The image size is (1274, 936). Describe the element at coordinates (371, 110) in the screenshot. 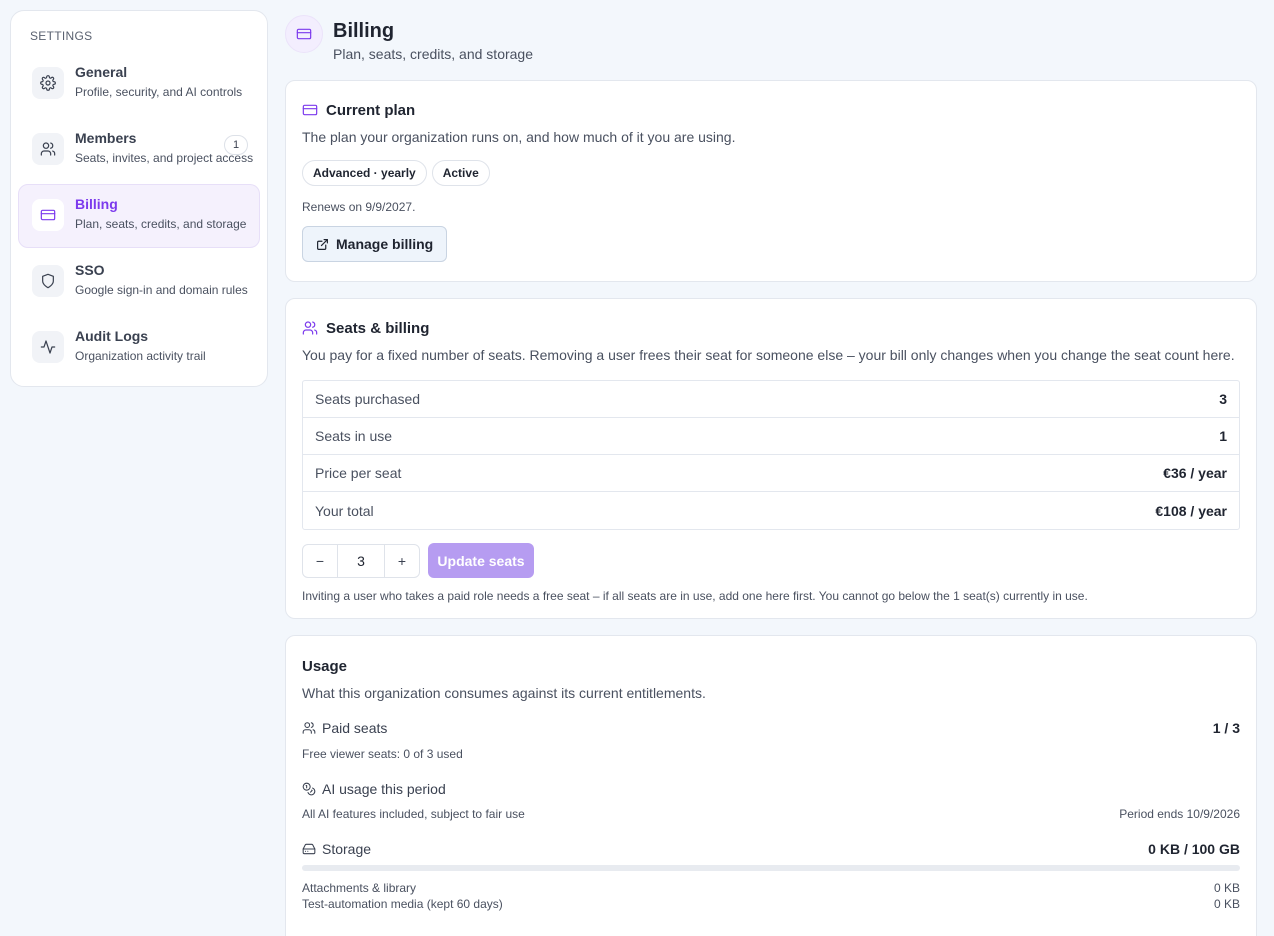

I see `current-plan-title: Current plan` at that location.